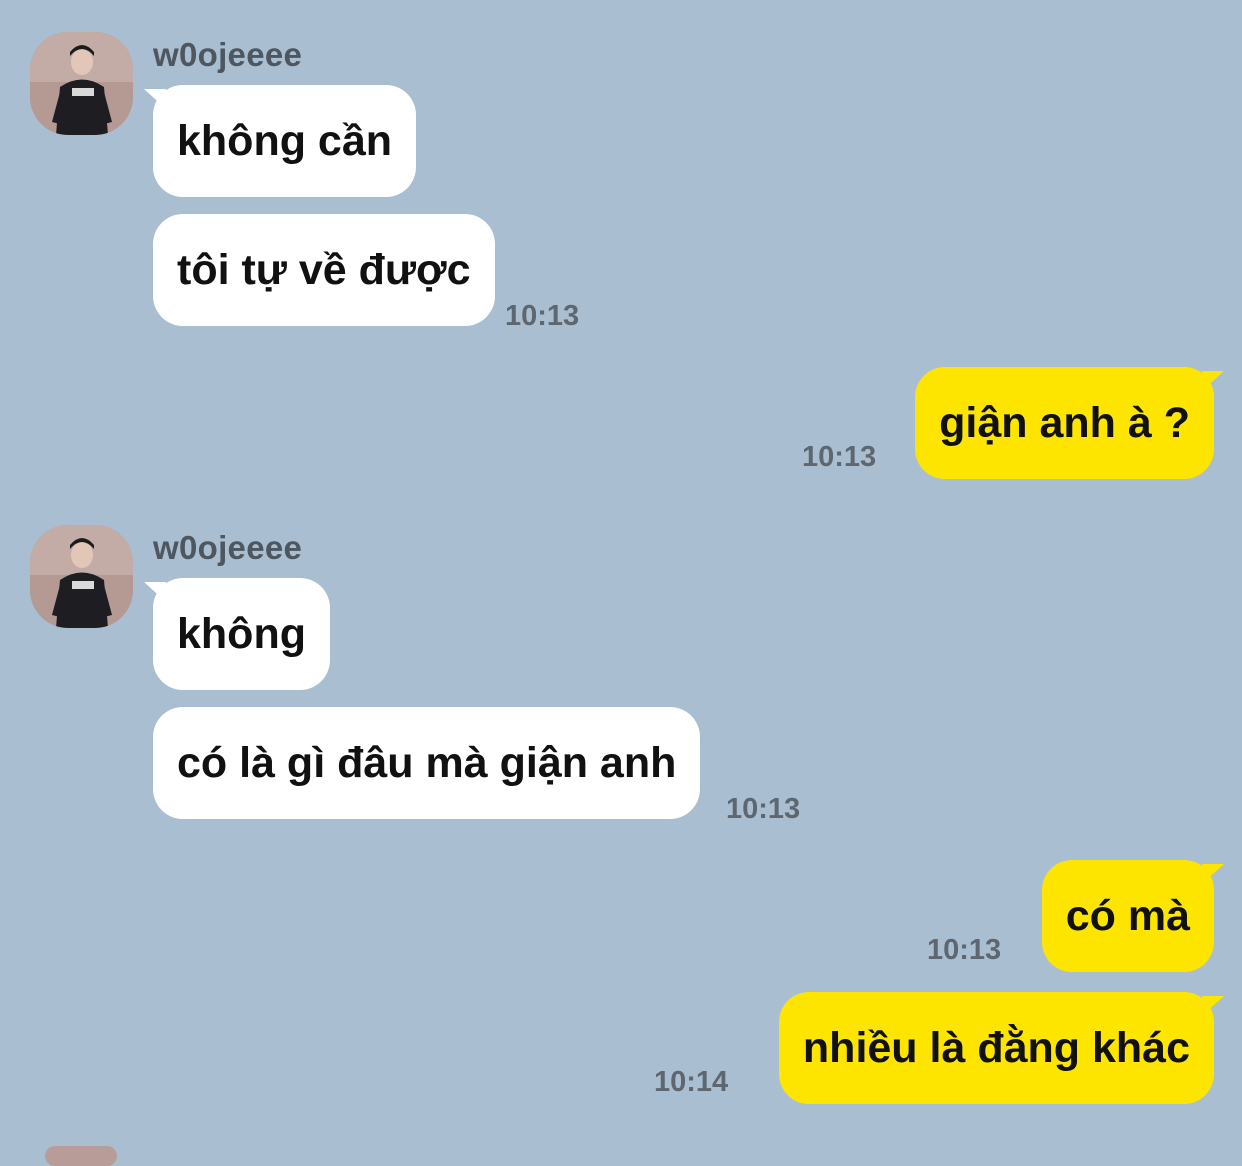 This screenshot has width=1242, height=1166. I want to click on message-bubble-outgoing: nhiều là đằng khác, so click(1001, 1048).